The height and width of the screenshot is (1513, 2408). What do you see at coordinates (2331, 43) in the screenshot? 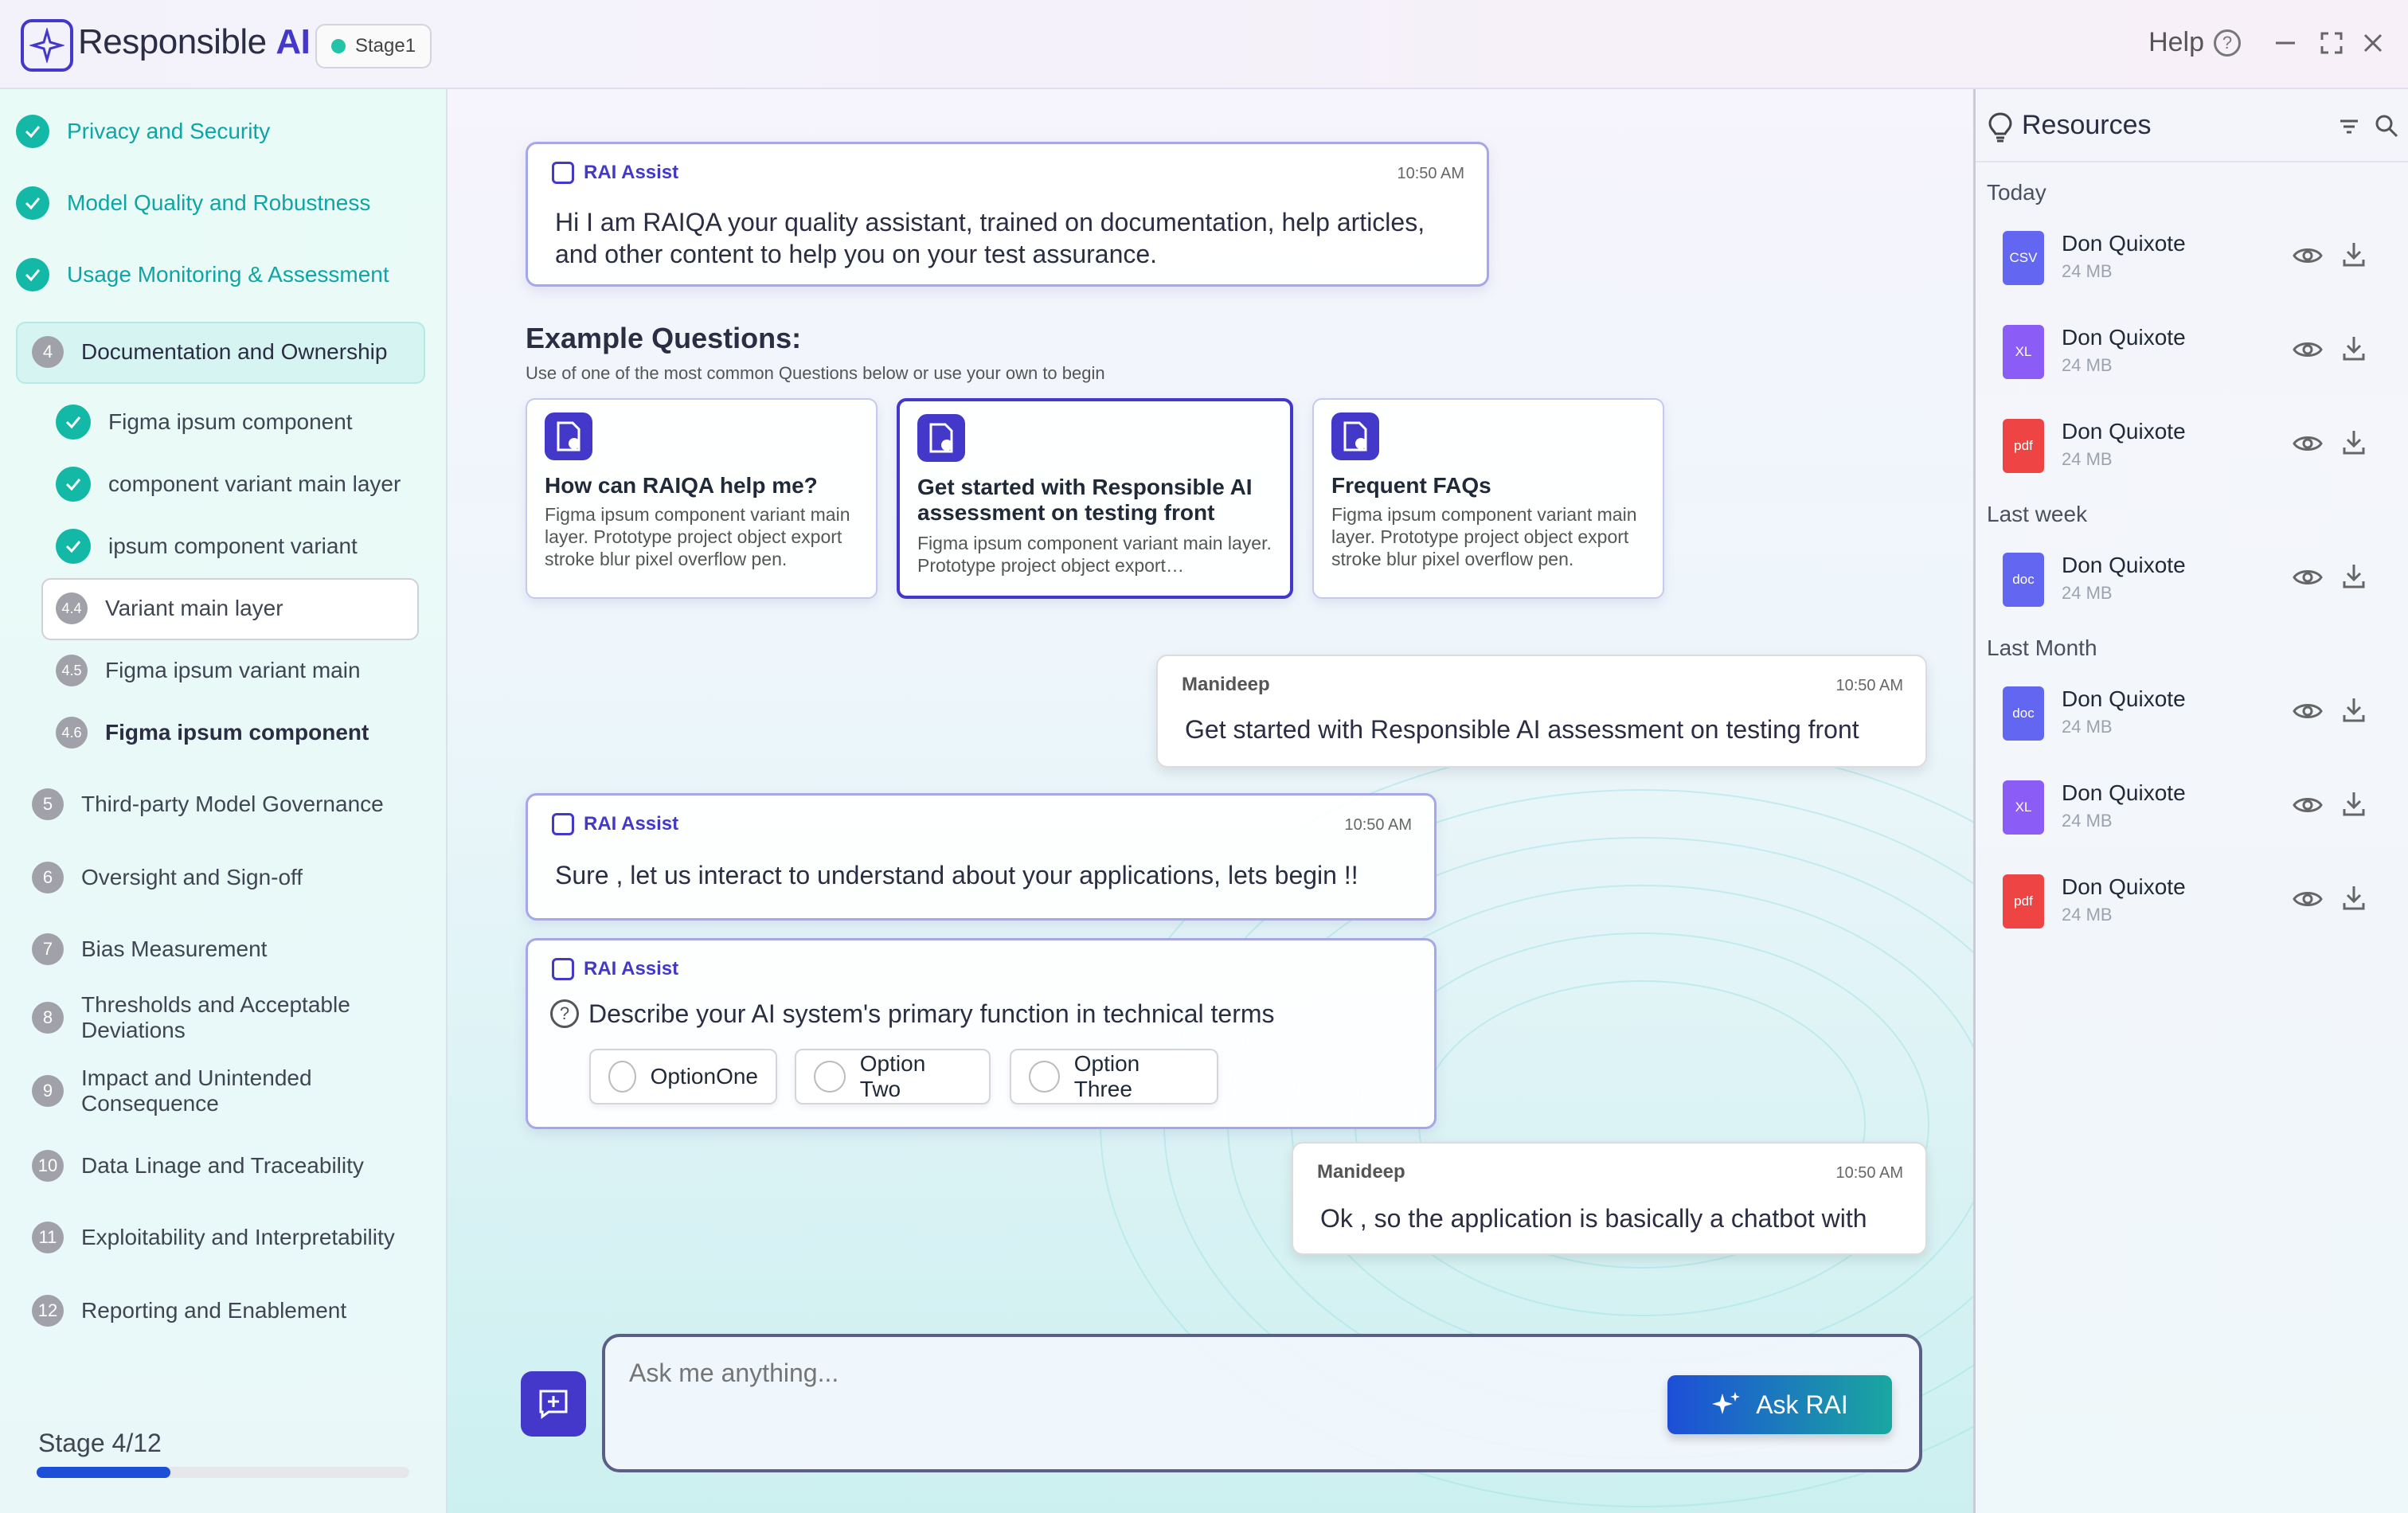
I see `maximize-icon` at bounding box center [2331, 43].